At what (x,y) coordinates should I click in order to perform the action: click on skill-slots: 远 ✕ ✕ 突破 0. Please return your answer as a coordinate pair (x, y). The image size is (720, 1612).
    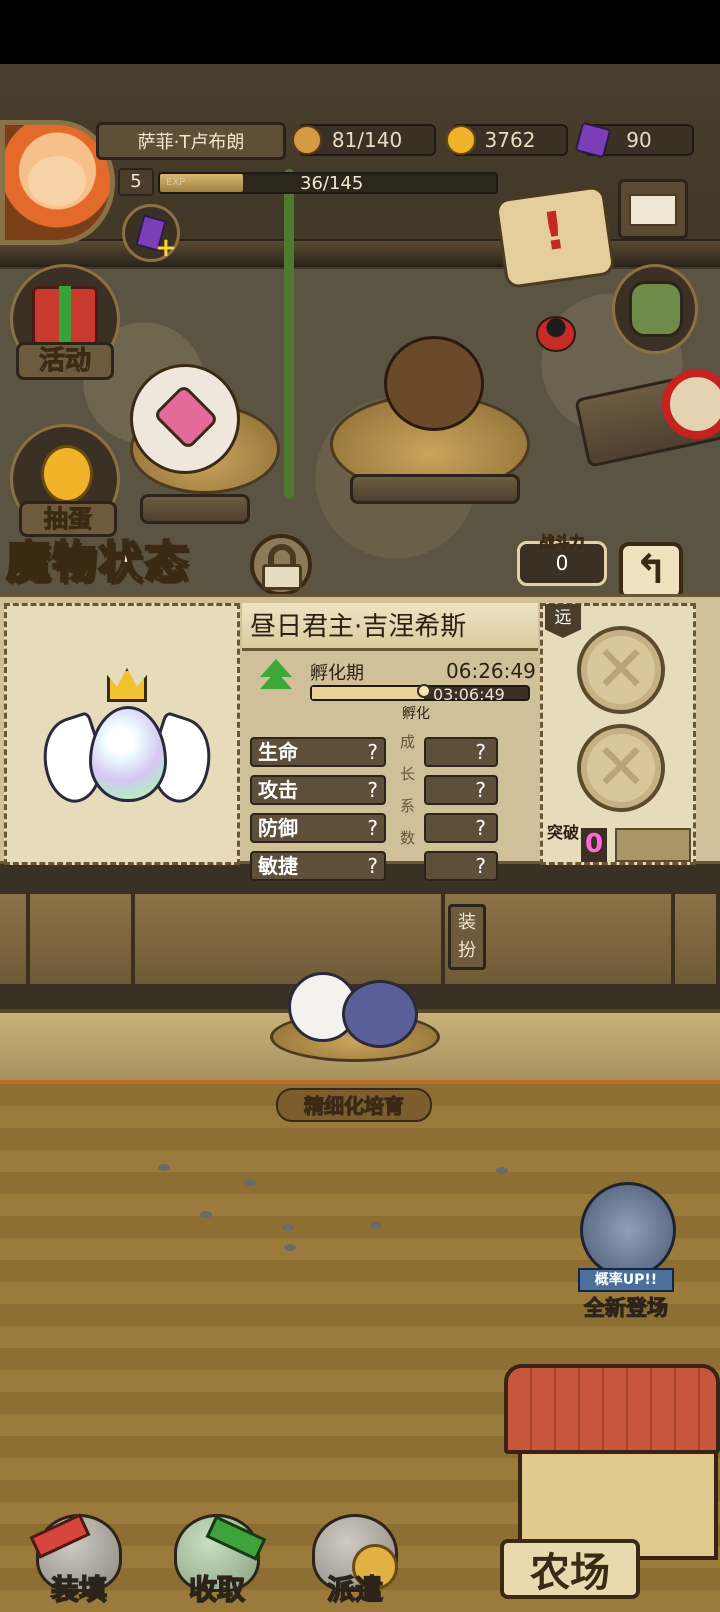
    Looking at the image, I should click on (618, 734).